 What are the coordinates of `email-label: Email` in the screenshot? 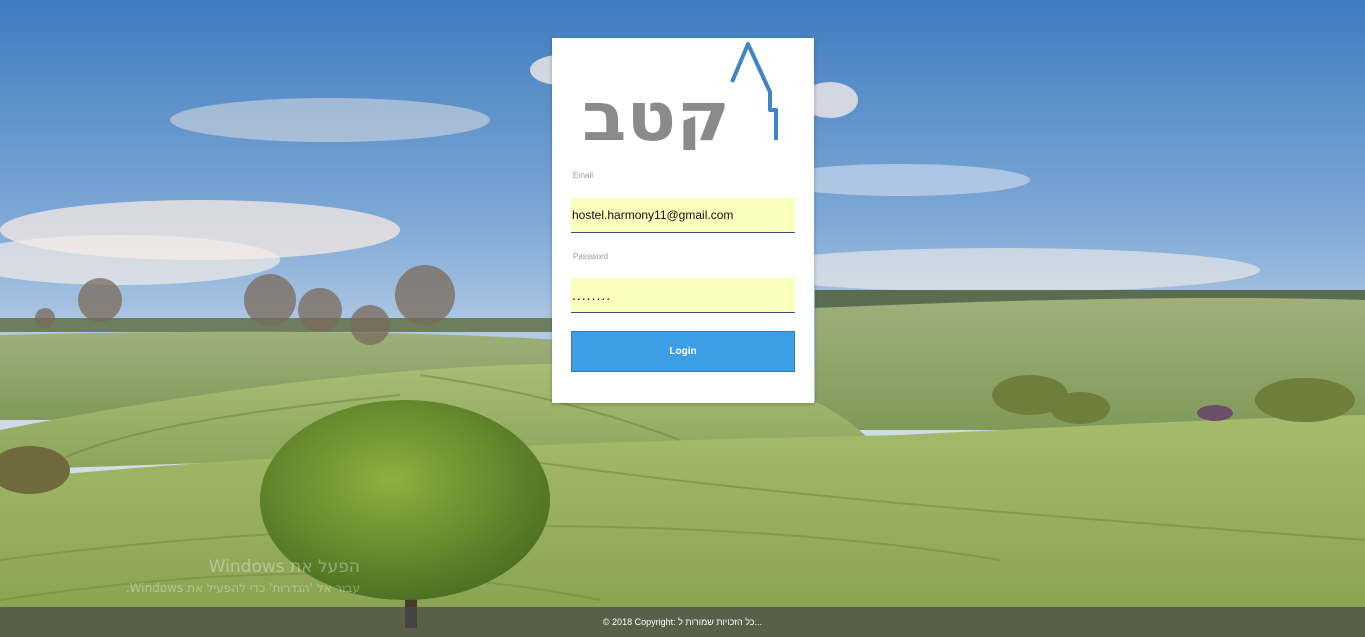 It's located at (583, 175).